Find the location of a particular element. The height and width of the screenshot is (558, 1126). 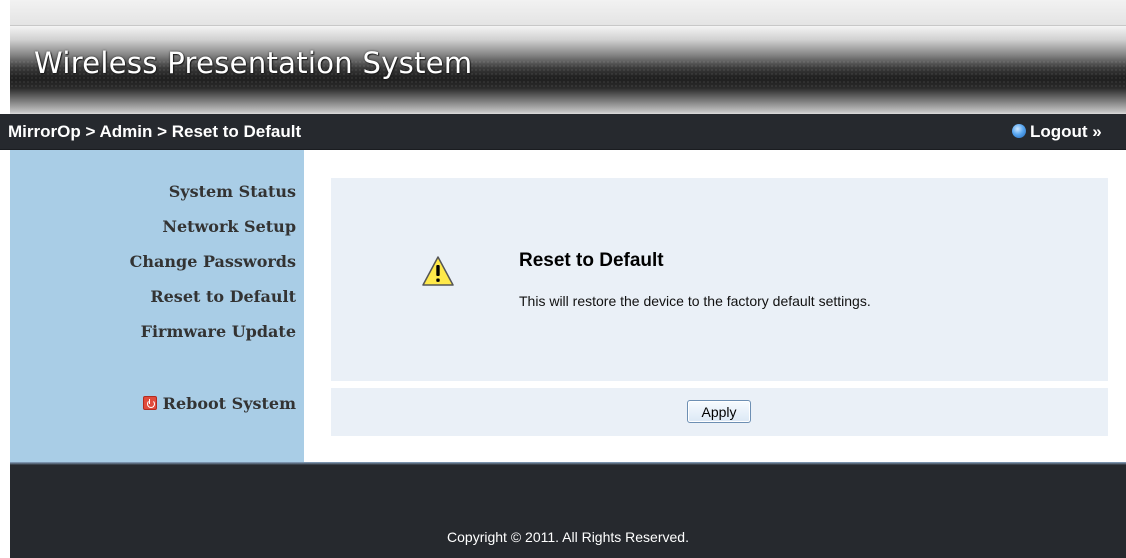

logout-label: Logout » is located at coordinates (1066, 131).